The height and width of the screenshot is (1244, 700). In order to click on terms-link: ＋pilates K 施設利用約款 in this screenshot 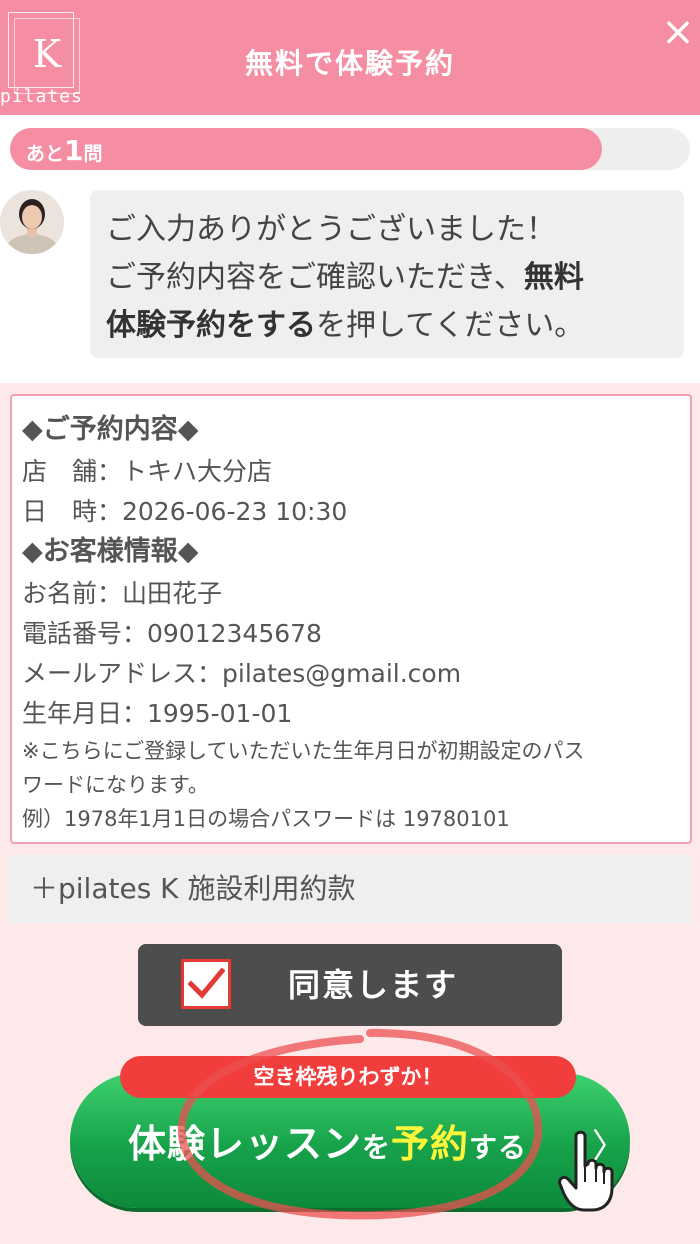, I will do `click(350, 889)`.